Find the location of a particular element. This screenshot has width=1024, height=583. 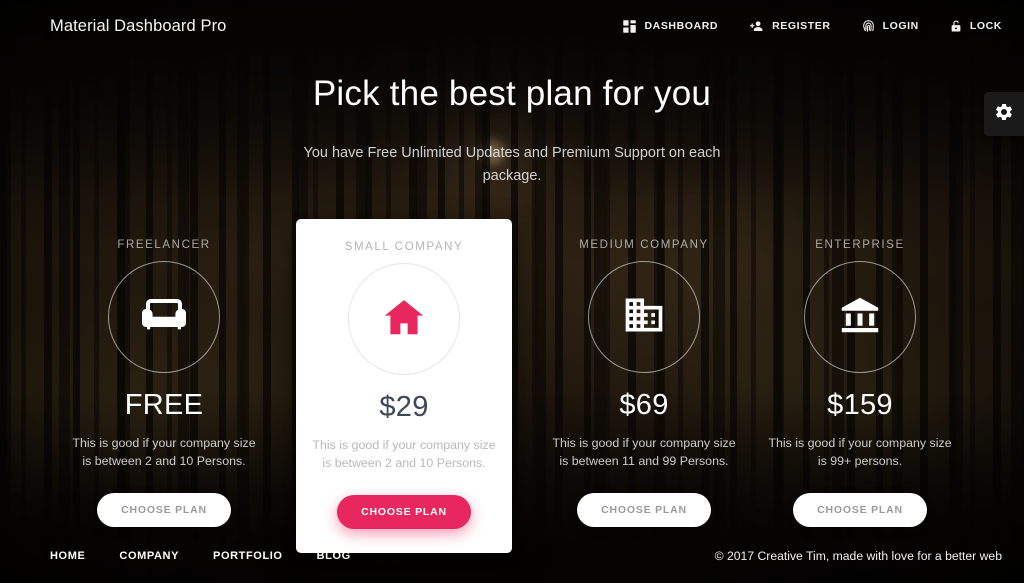

primary-nav: DASHBOARD REGISTER LOGIN LOCK is located at coordinates (812, 26).